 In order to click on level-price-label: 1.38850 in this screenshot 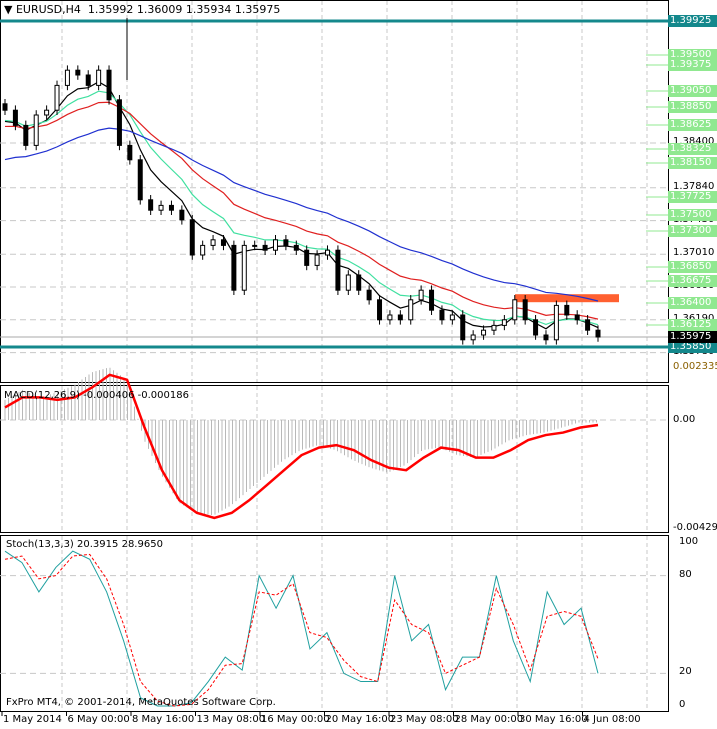, I will do `click(692, 107)`.